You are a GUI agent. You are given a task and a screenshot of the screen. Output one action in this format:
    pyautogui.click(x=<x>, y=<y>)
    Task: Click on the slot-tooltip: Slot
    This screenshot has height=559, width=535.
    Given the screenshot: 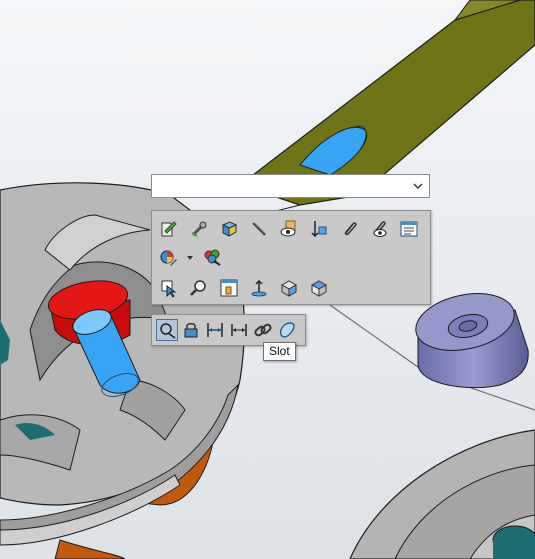 What is the action you would take?
    pyautogui.click(x=279, y=351)
    